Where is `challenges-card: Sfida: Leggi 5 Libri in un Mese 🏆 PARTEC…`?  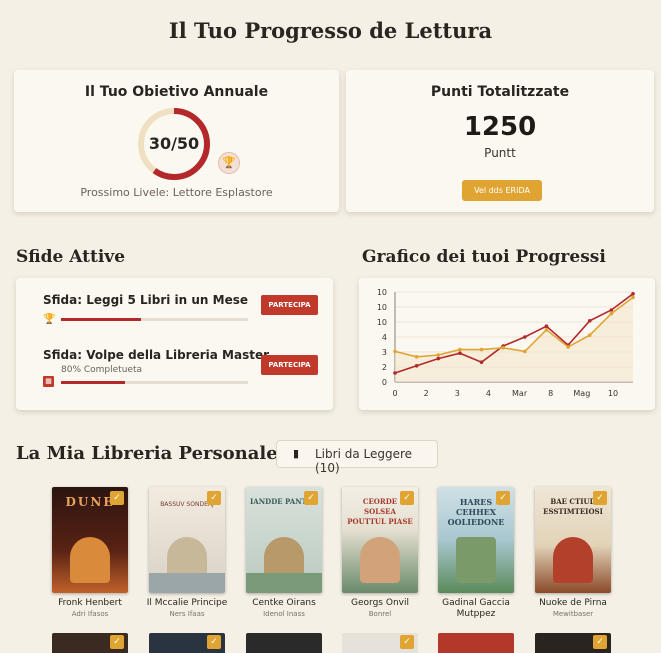
challenges-card: Sfida: Leggi 5 Libri in un Mese 🏆 PARTEC… is located at coordinates (174, 344).